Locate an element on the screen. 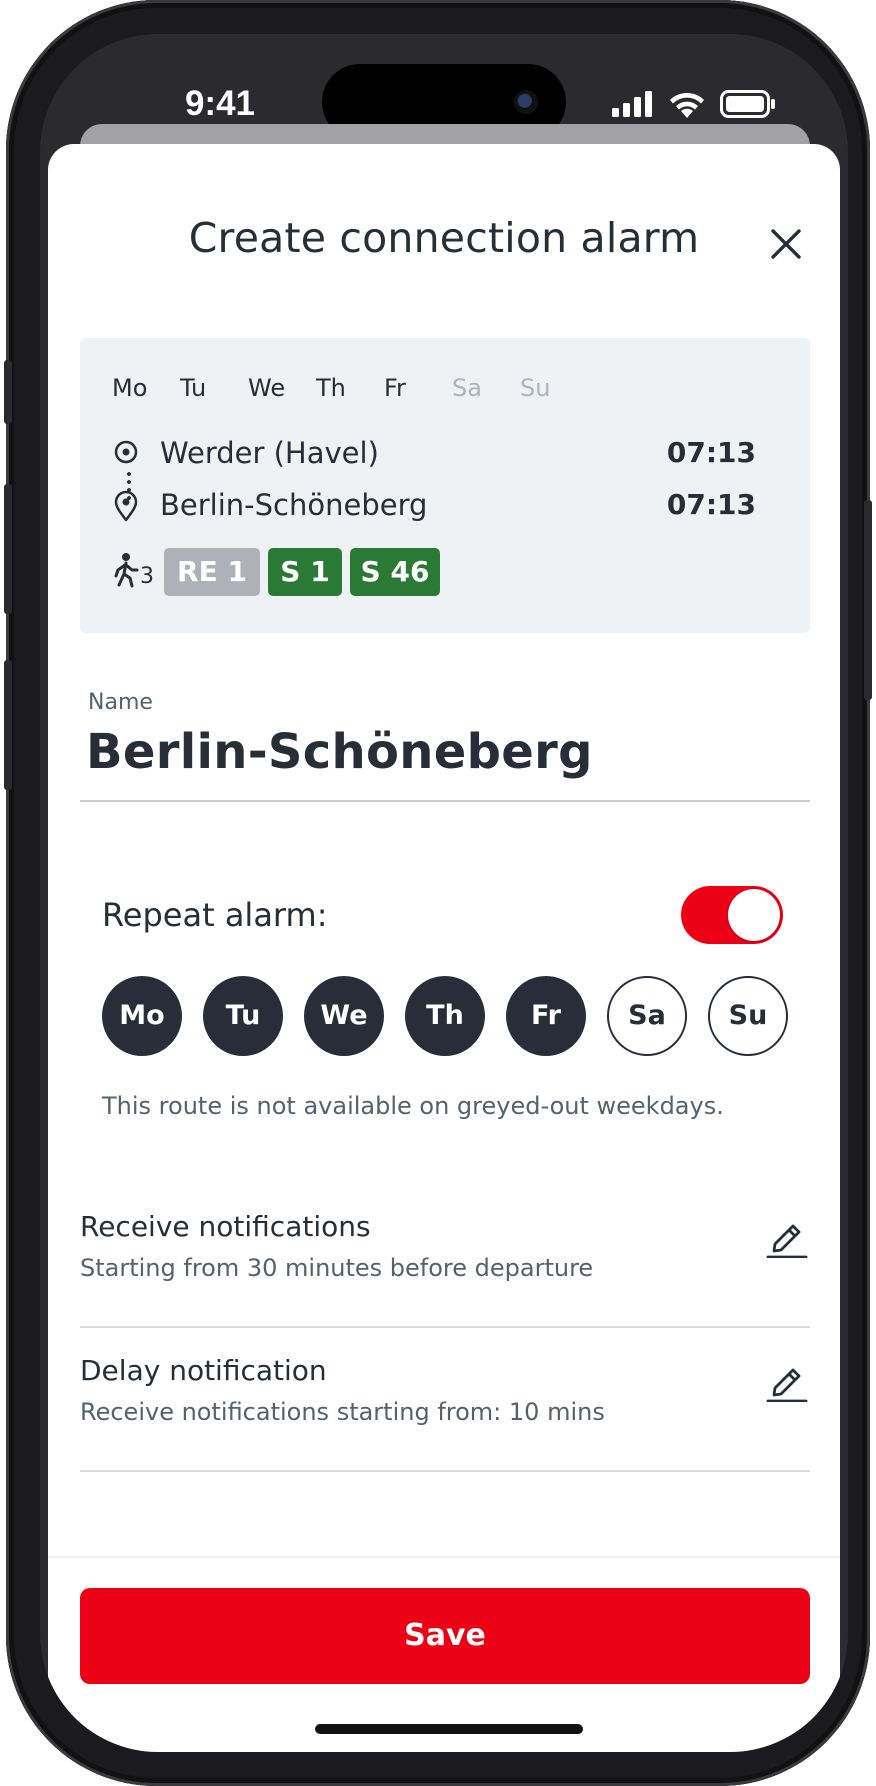 The image size is (876, 1786). destination-pin-icon is located at coordinates (126, 506).